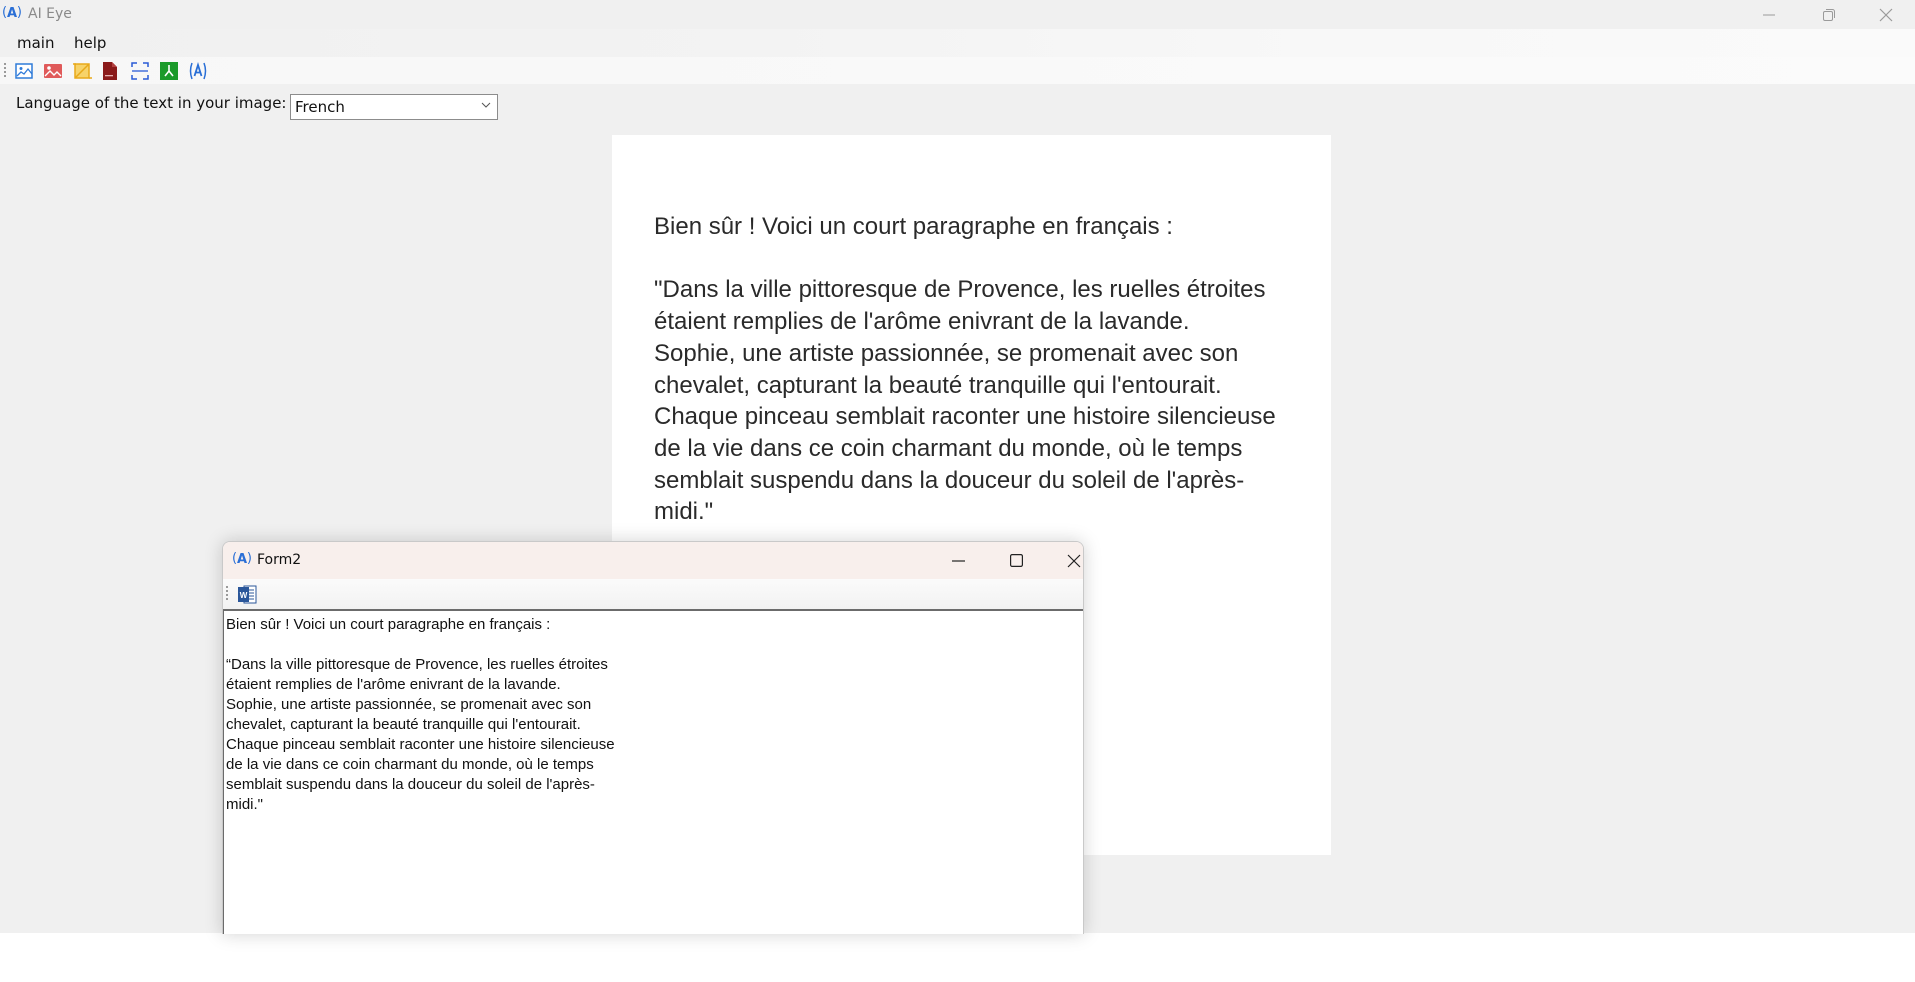 The image size is (1915, 982). Describe the element at coordinates (151, 103) in the screenshot. I see `language-label: Language of the text in your image:` at that location.